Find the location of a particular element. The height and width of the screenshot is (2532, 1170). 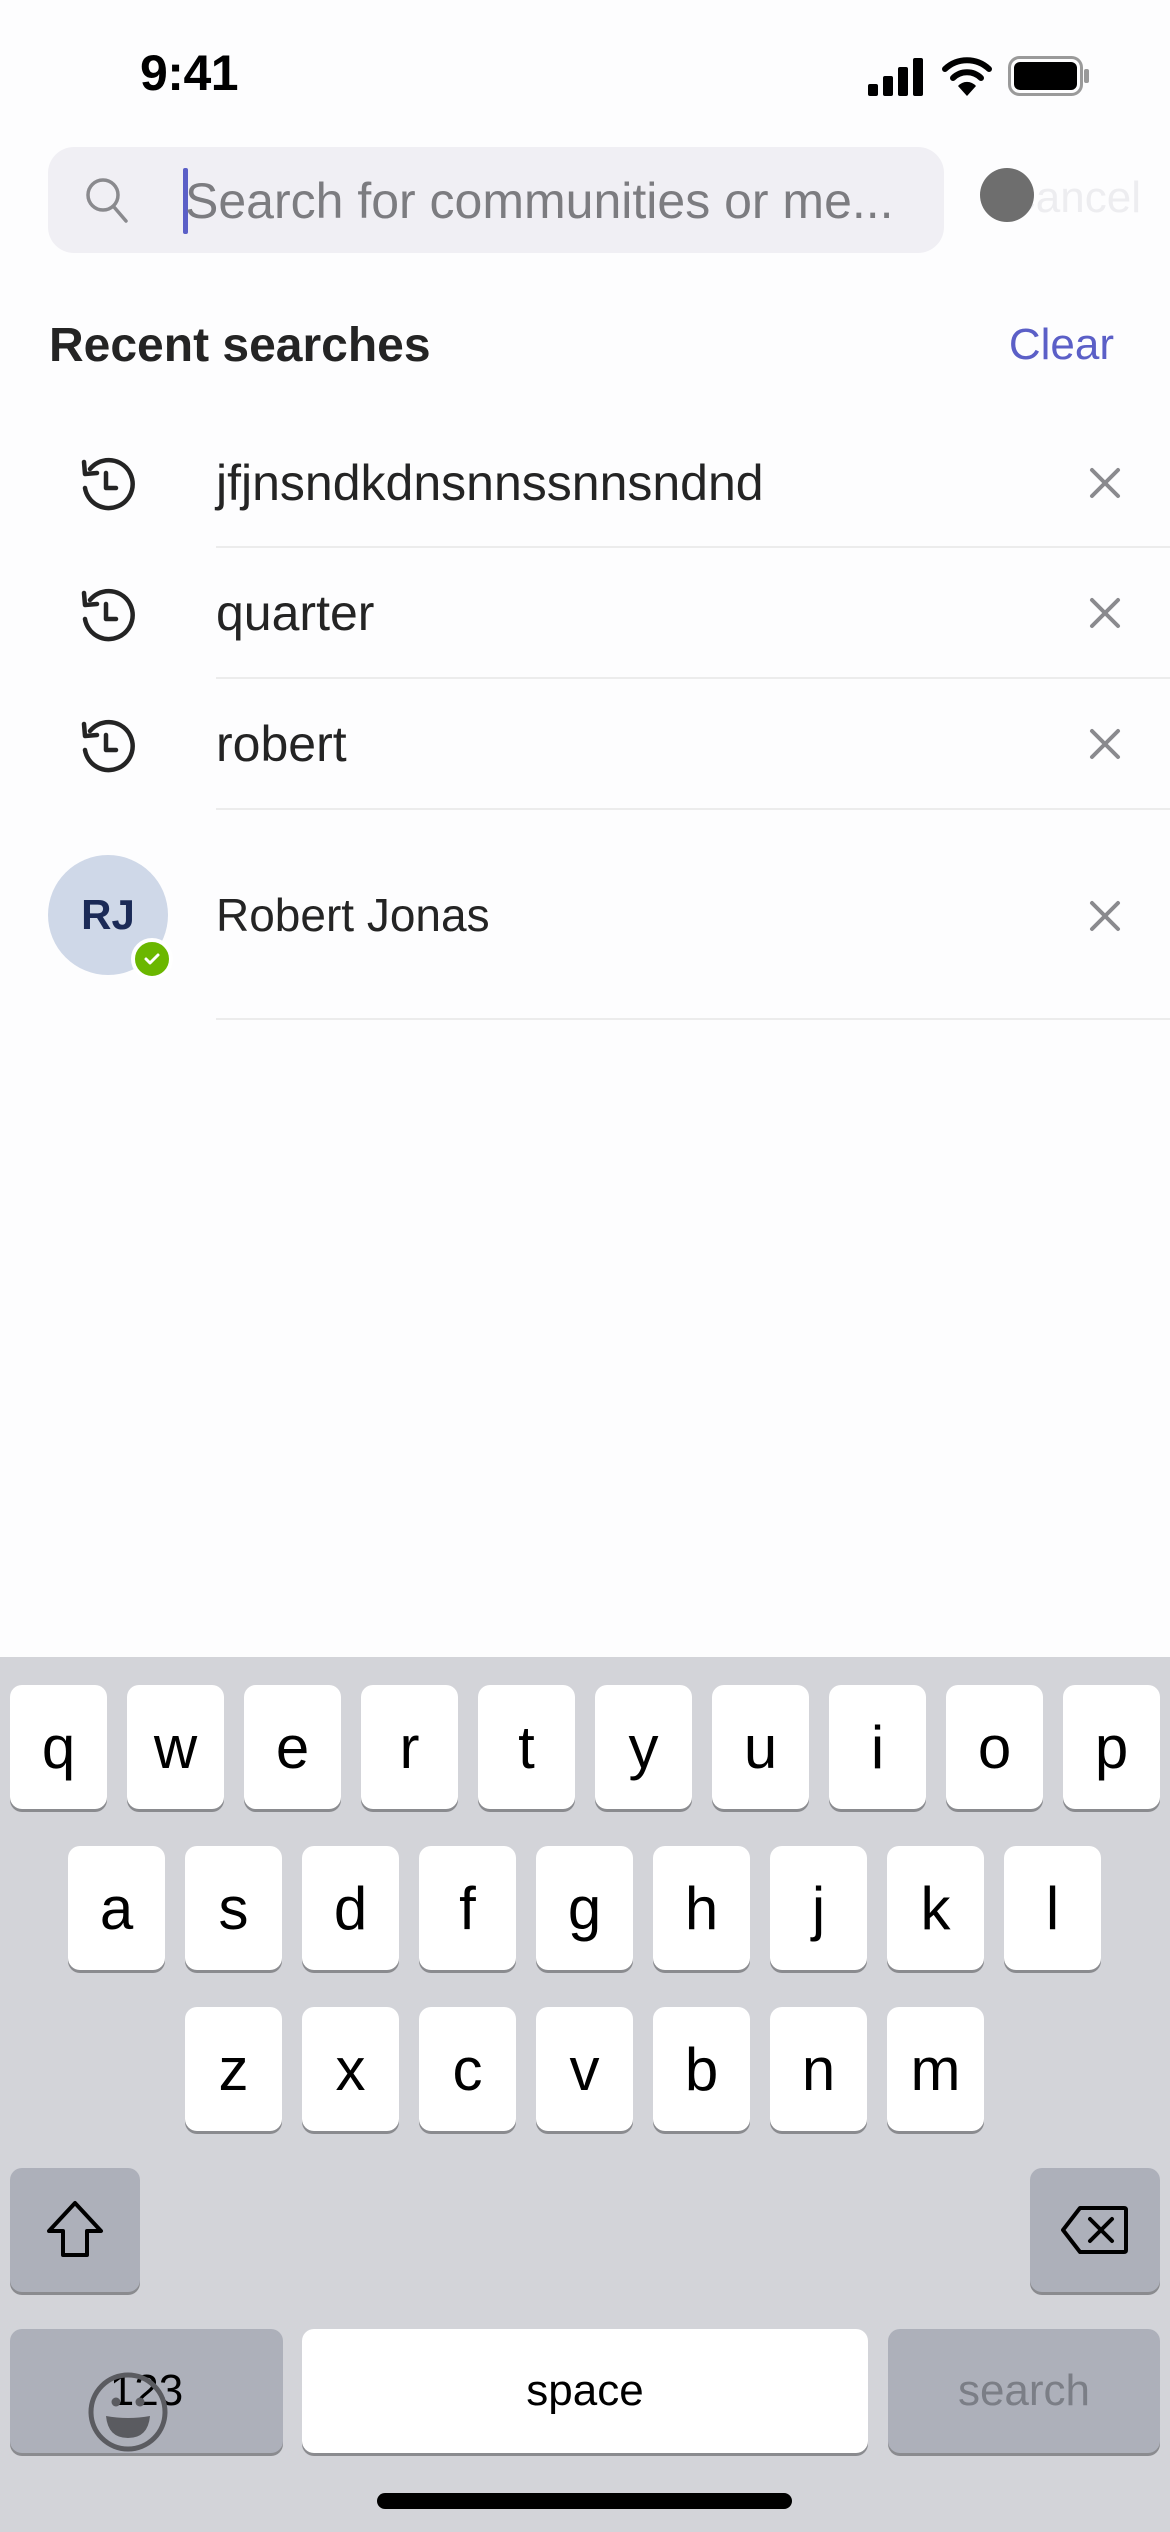

key-h: h is located at coordinates (701, 1908).